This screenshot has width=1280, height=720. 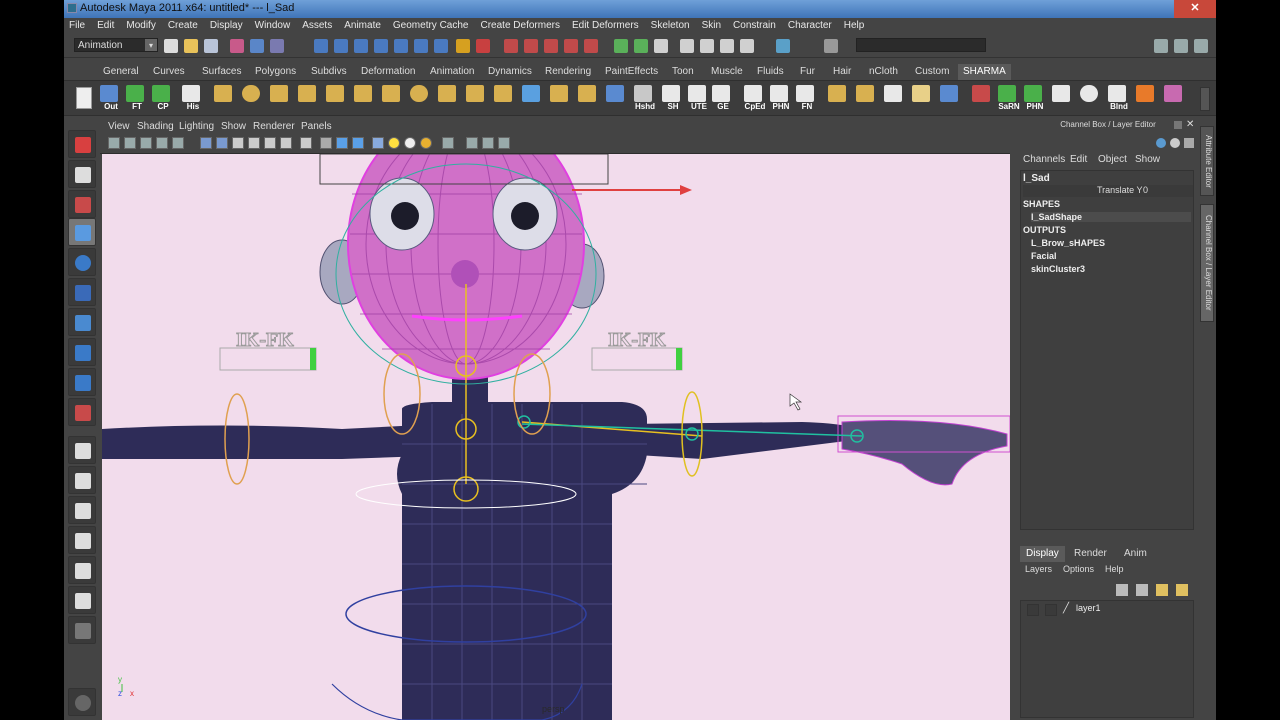 I want to click on wireframe-on-shaded-icon, so click(x=238, y=143).